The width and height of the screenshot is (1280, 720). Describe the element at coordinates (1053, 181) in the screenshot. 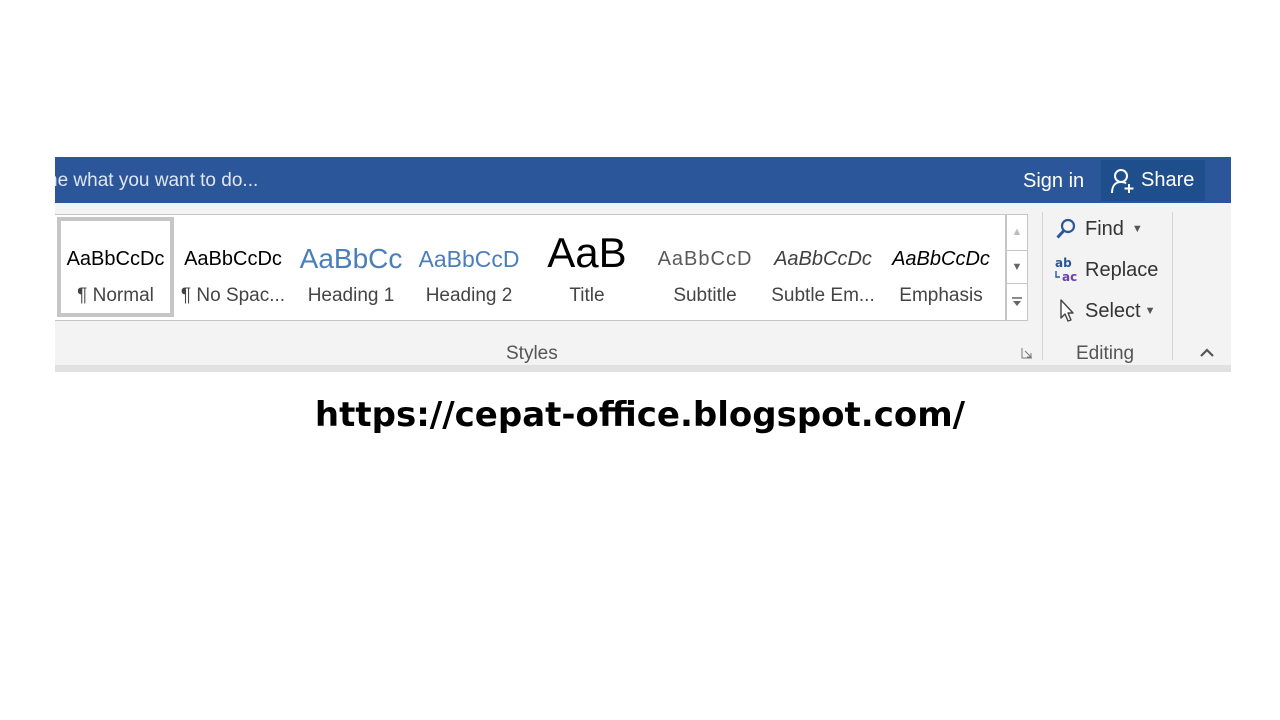

I see `sign-in-link: Sign in` at that location.